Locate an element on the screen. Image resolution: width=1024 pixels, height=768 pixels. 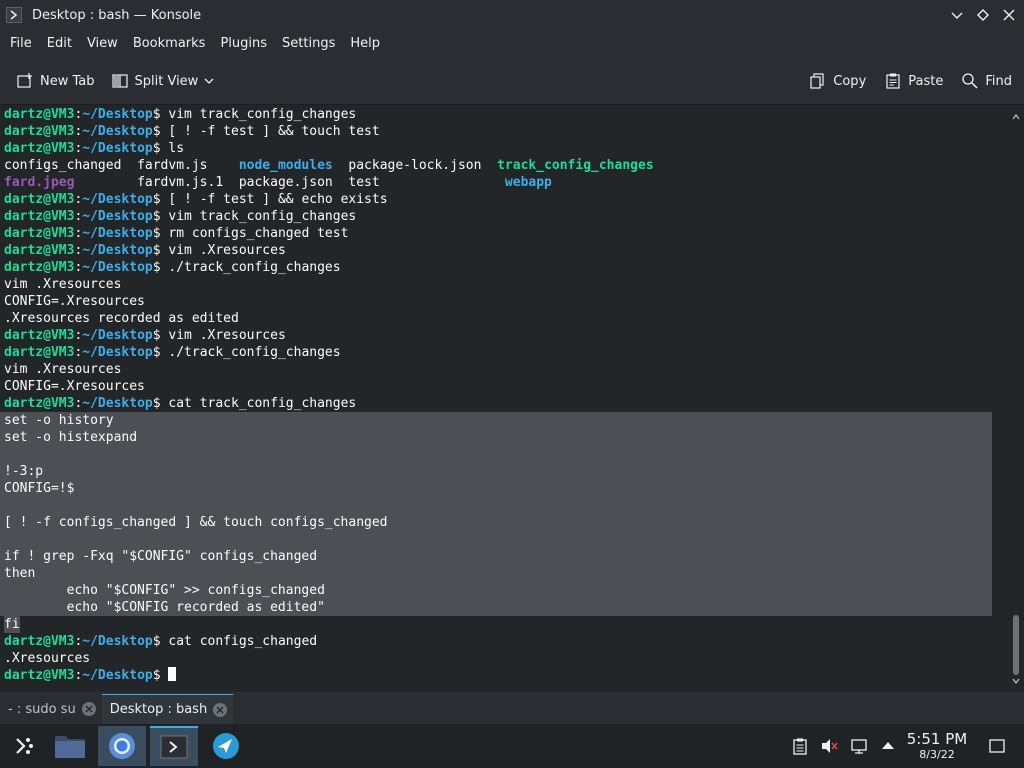
ls-entry: fardvm.js is located at coordinates (188, 165).